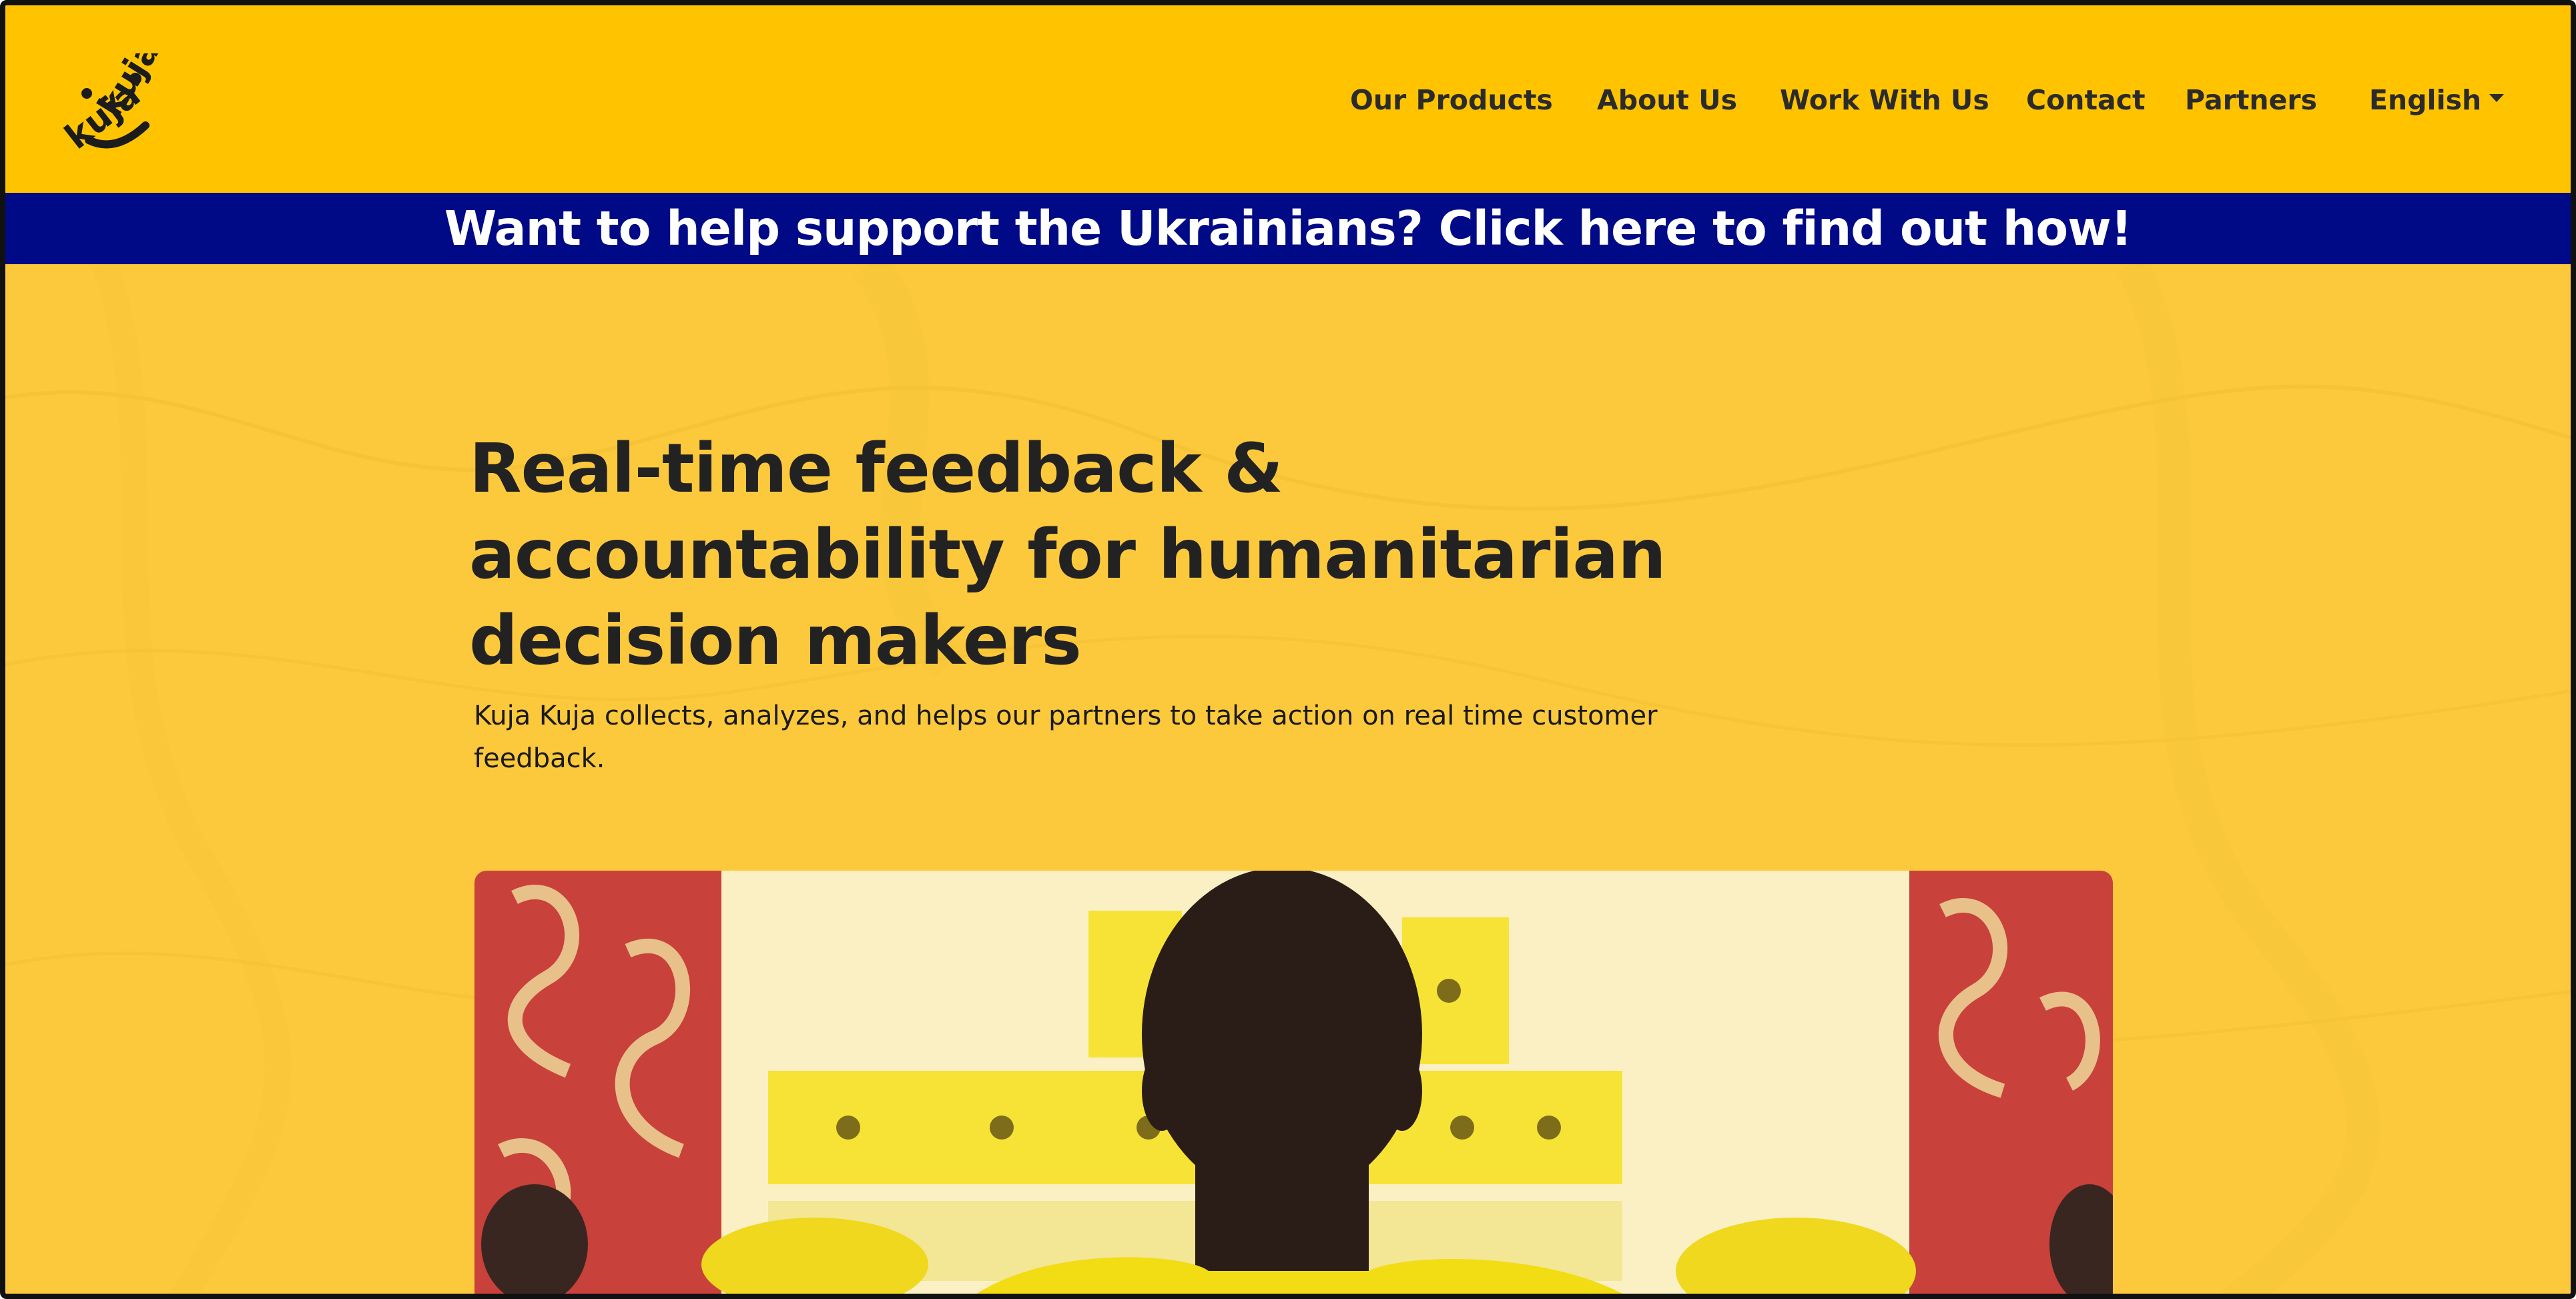 This screenshot has height=1299, width=2576. I want to click on hero-heading-line-2: accountability for humanitarian, so click(1067, 554).